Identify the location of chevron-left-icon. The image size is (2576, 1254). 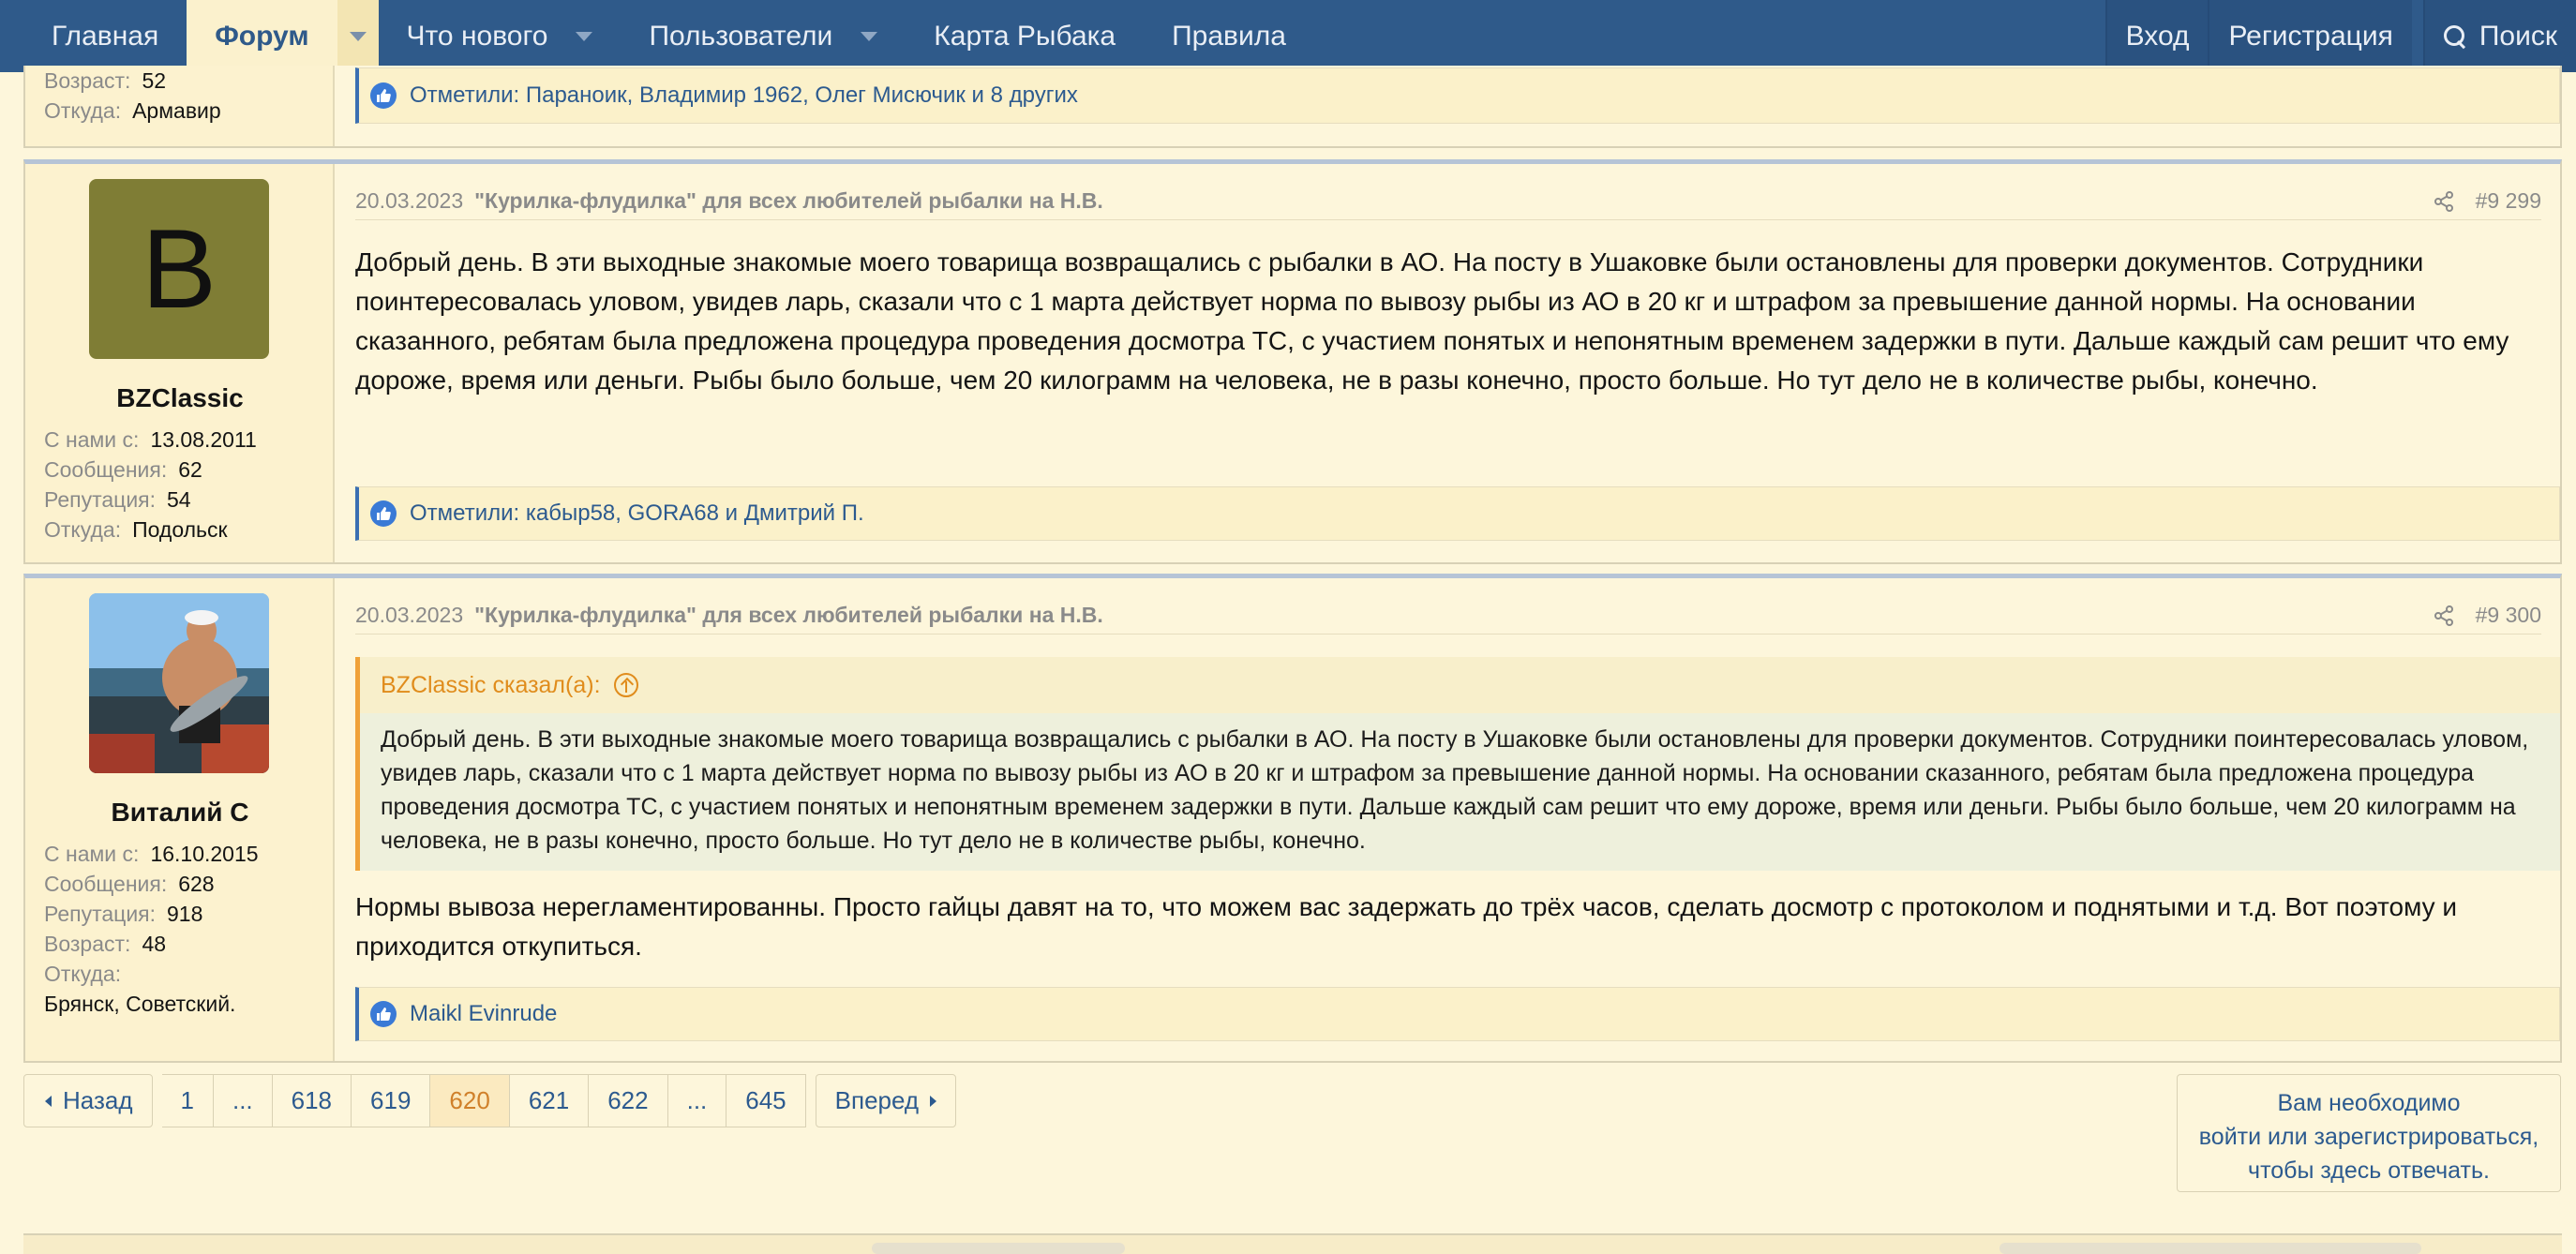
(48, 1101).